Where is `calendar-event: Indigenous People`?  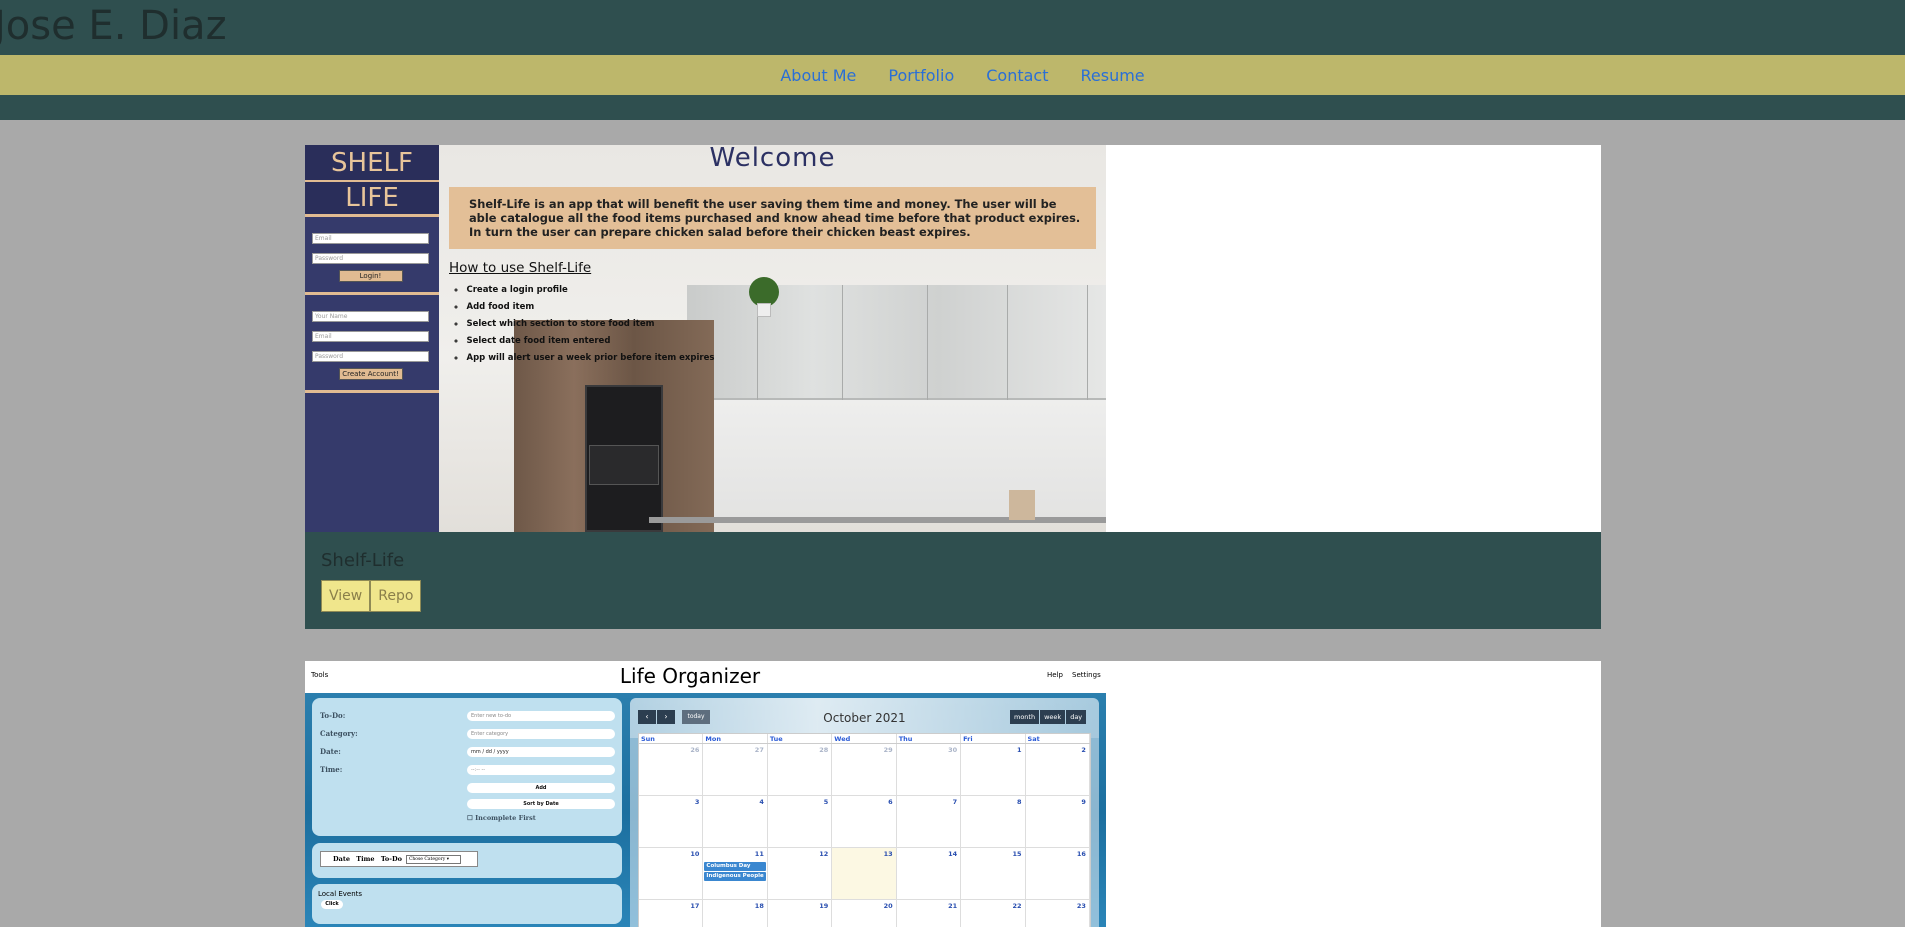 calendar-event: Indigenous People is located at coordinates (735, 876).